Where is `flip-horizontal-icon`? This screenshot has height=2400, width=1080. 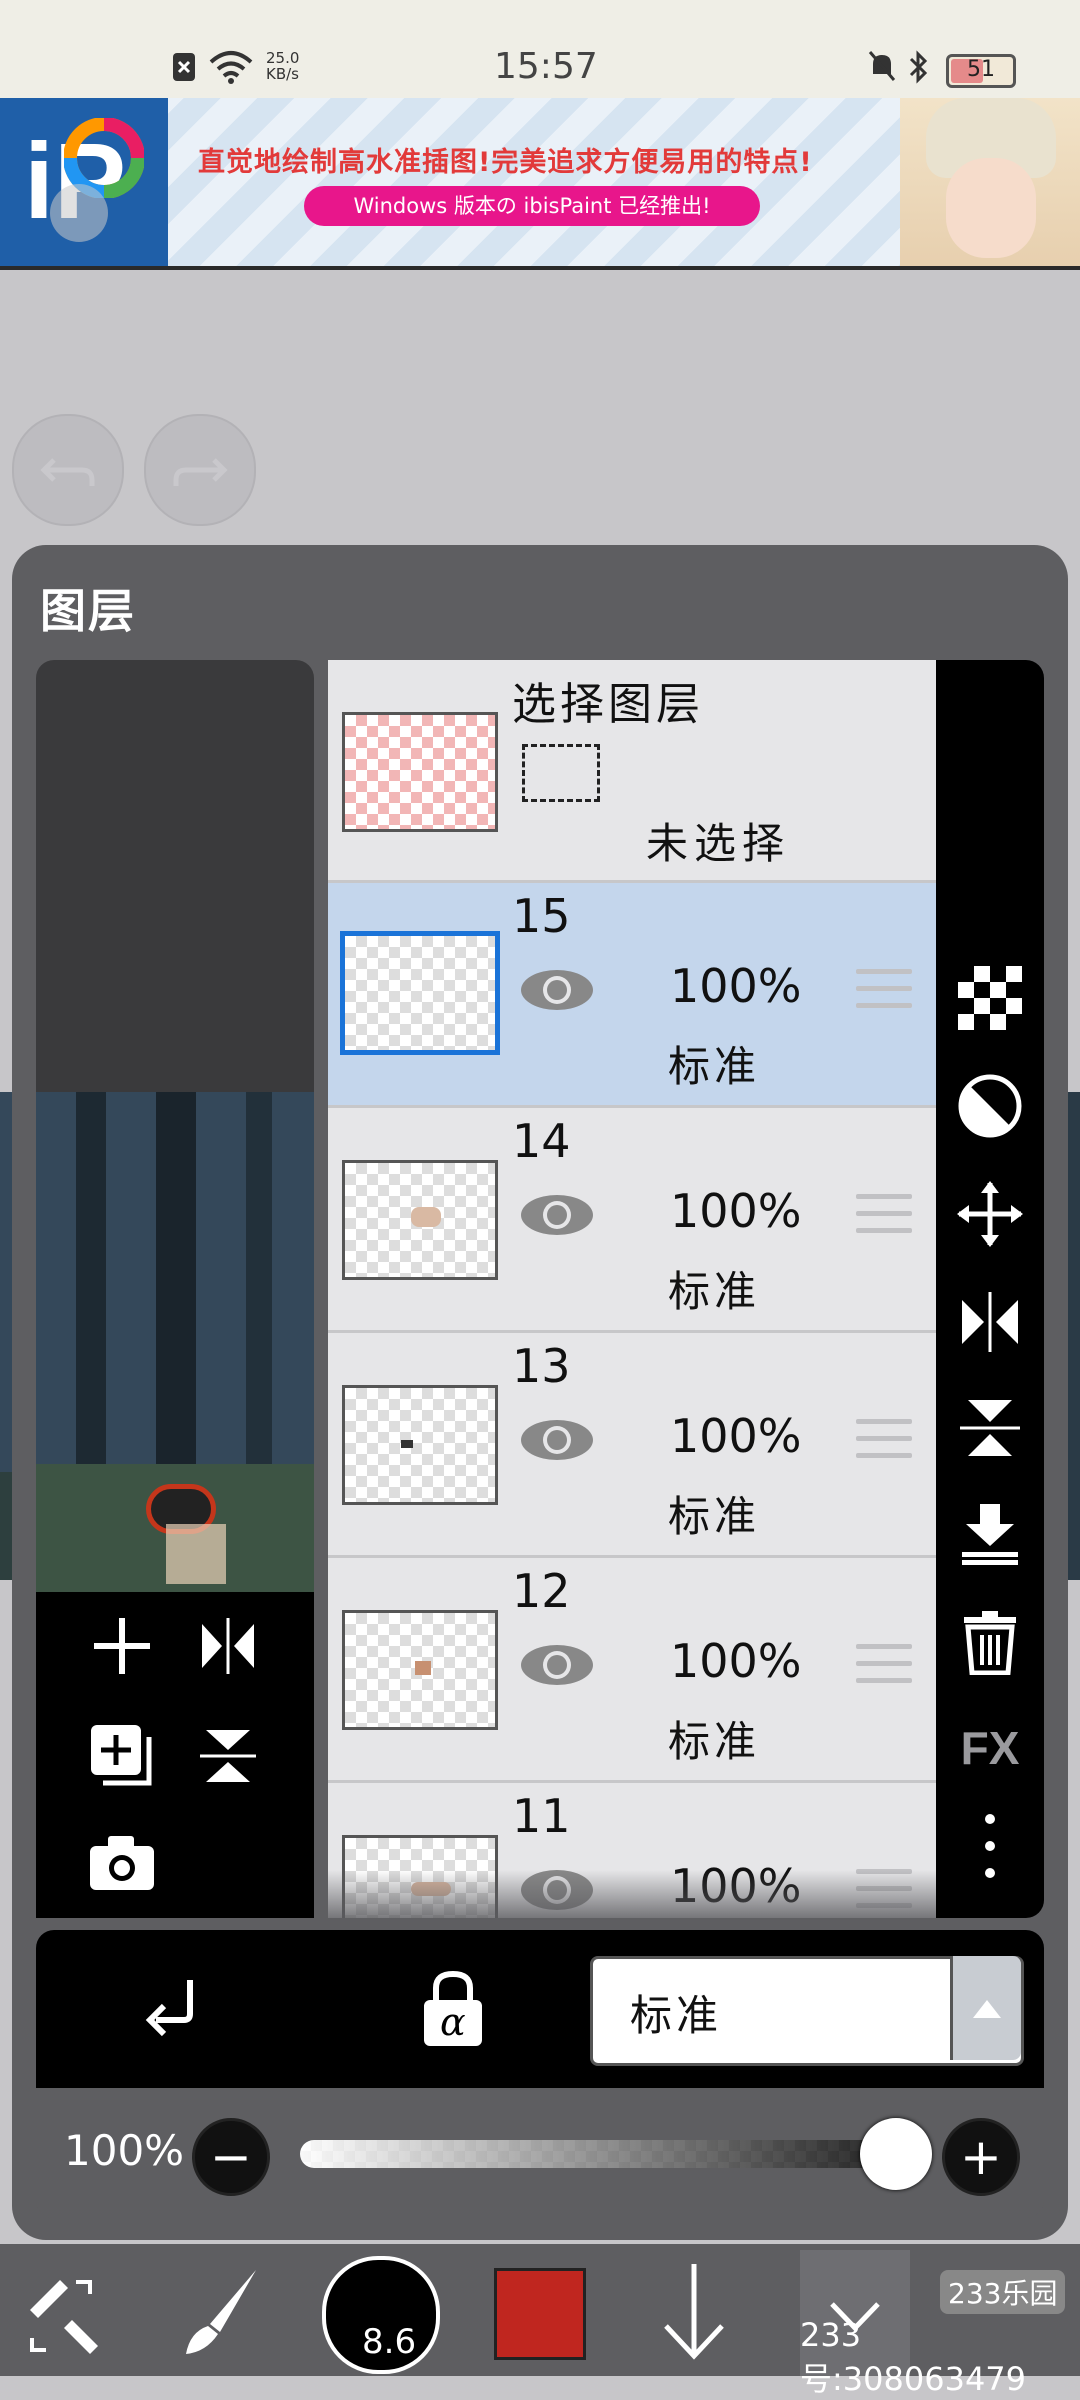
flip-horizontal-icon is located at coordinates (990, 1322).